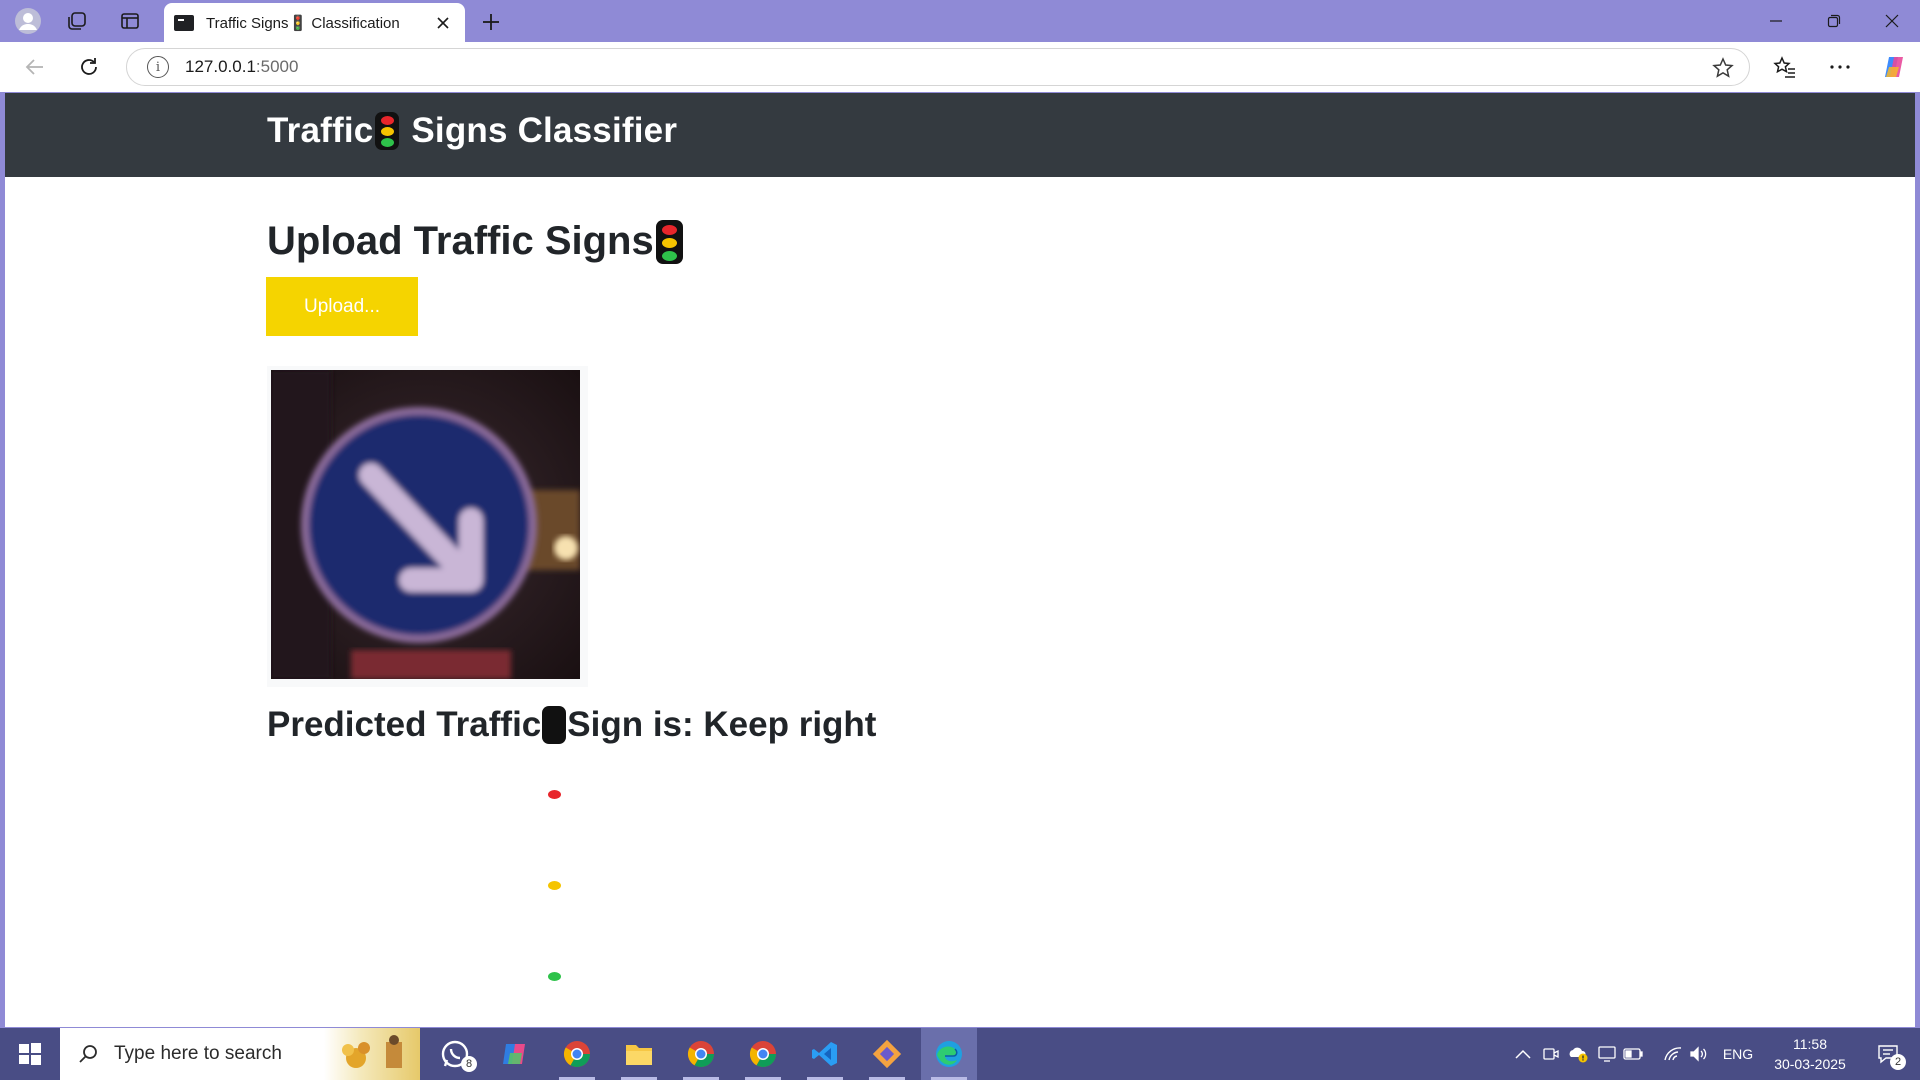 This screenshot has width=1920, height=1080. Describe the element at coordinates (491, 22) in the screenshot. I see `new-tab-icon` at that location.